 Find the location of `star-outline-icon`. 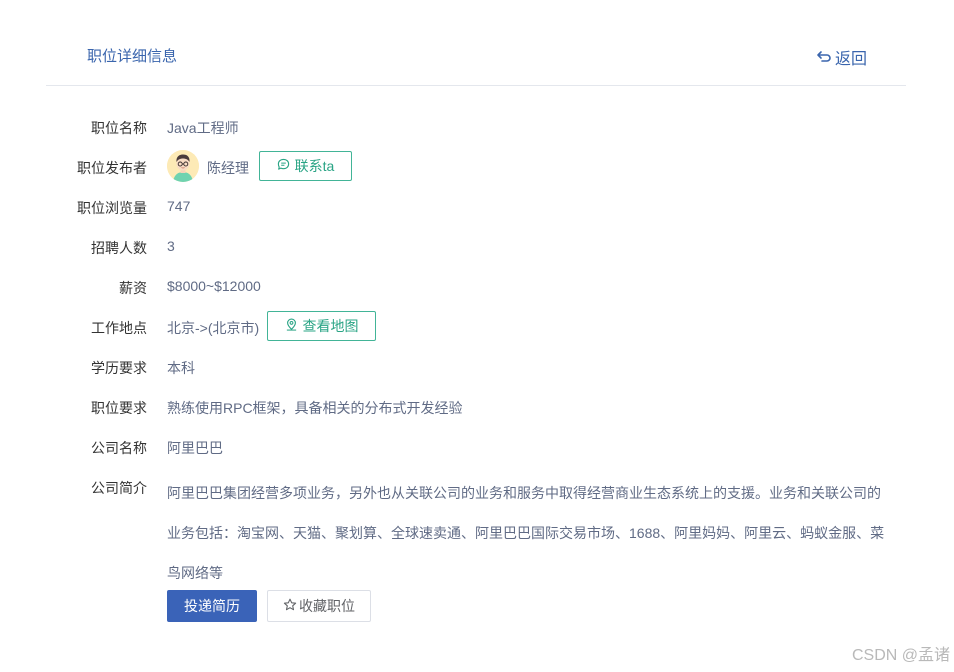

star-outline-icon is located at coordinates (290, 606).